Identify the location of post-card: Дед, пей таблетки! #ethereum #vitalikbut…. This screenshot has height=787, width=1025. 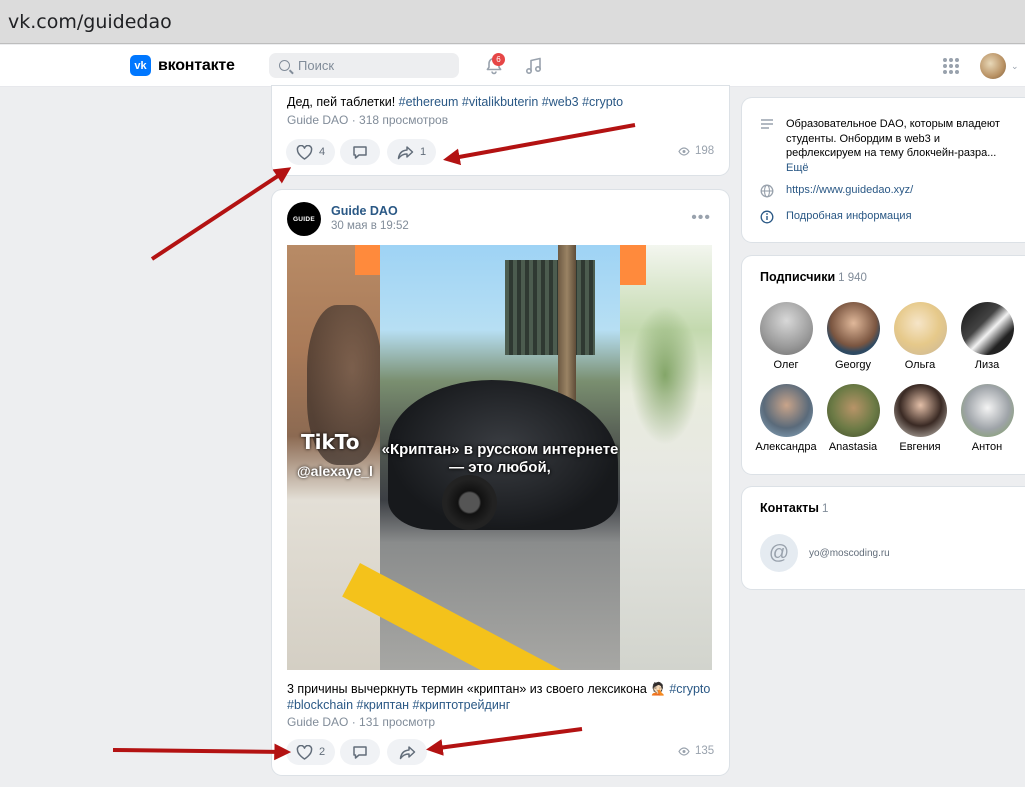
(500, 130).